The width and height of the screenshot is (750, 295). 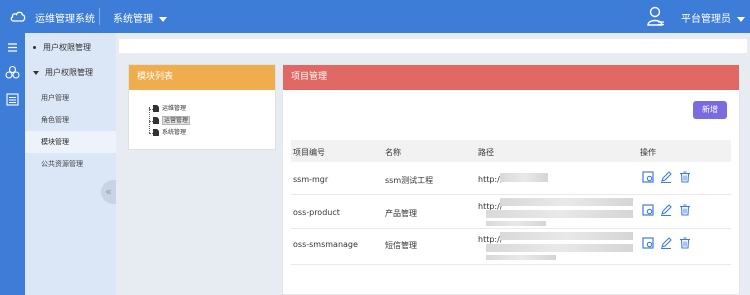 I want to click on column-header-actions: 操作, so click(x=648, y=152).